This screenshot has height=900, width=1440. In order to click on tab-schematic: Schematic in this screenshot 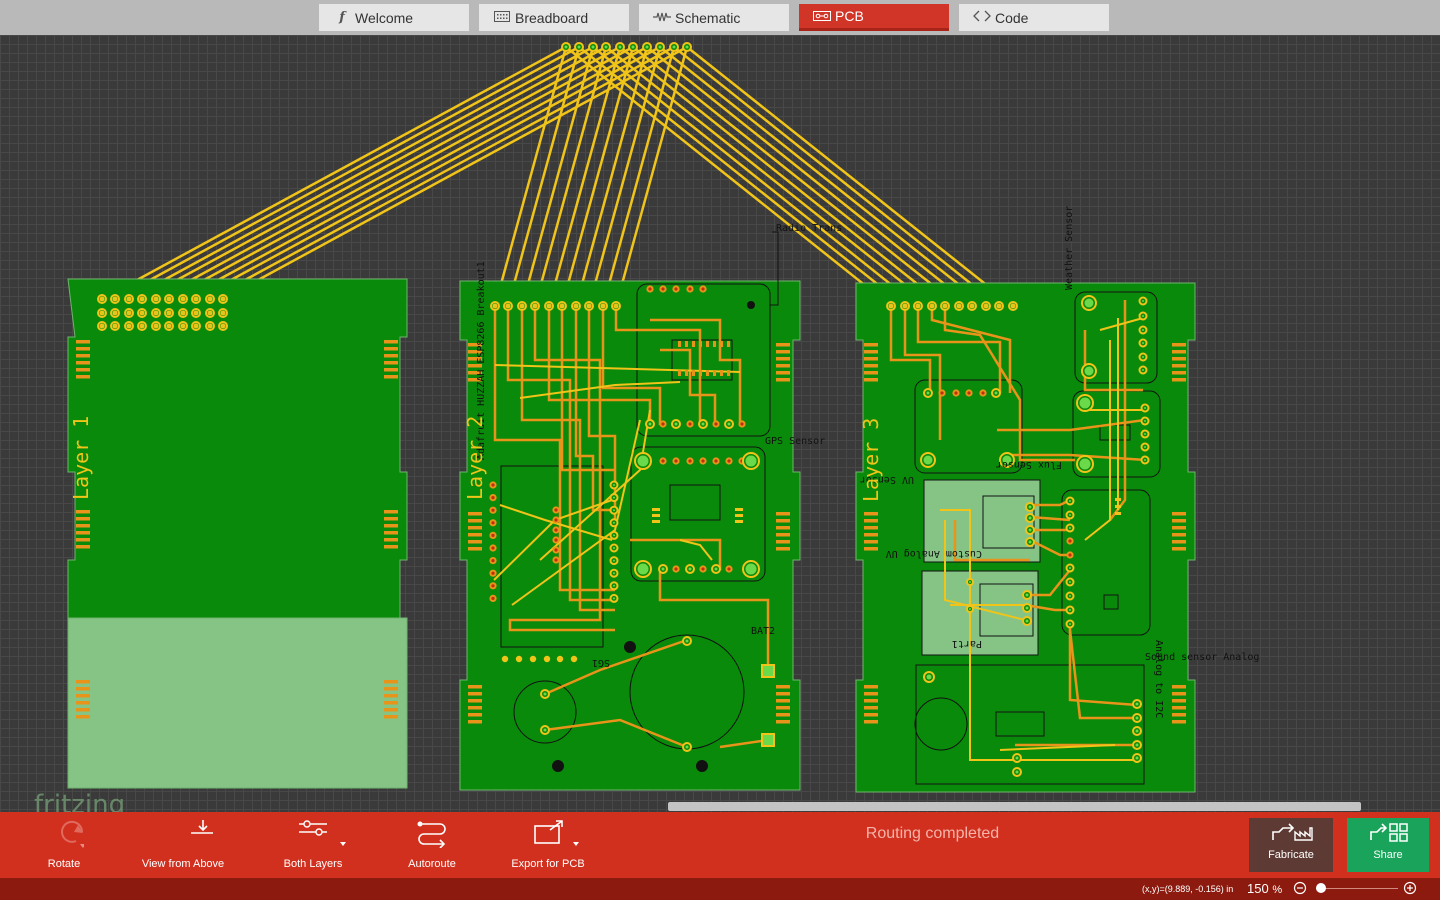, I will do `click(714, 17)`.